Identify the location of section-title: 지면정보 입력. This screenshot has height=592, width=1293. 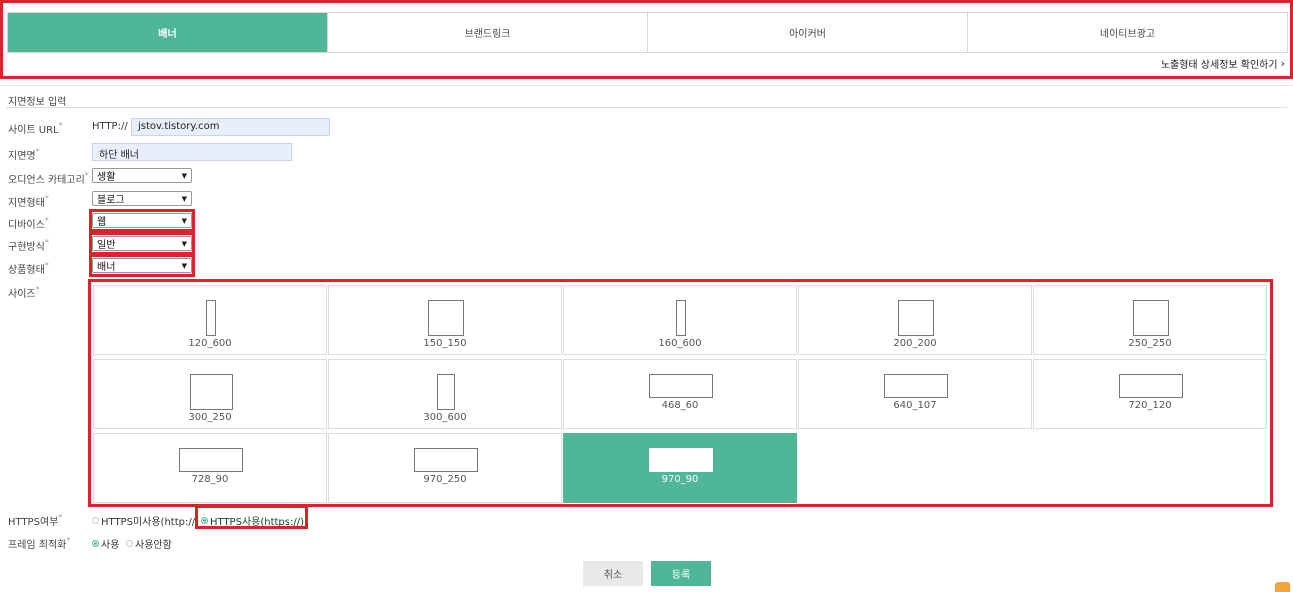
(37, 102).